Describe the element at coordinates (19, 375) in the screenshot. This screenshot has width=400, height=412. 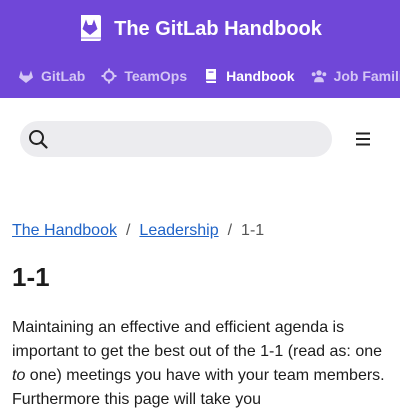
I see `intro-emphasis: to` at that location.